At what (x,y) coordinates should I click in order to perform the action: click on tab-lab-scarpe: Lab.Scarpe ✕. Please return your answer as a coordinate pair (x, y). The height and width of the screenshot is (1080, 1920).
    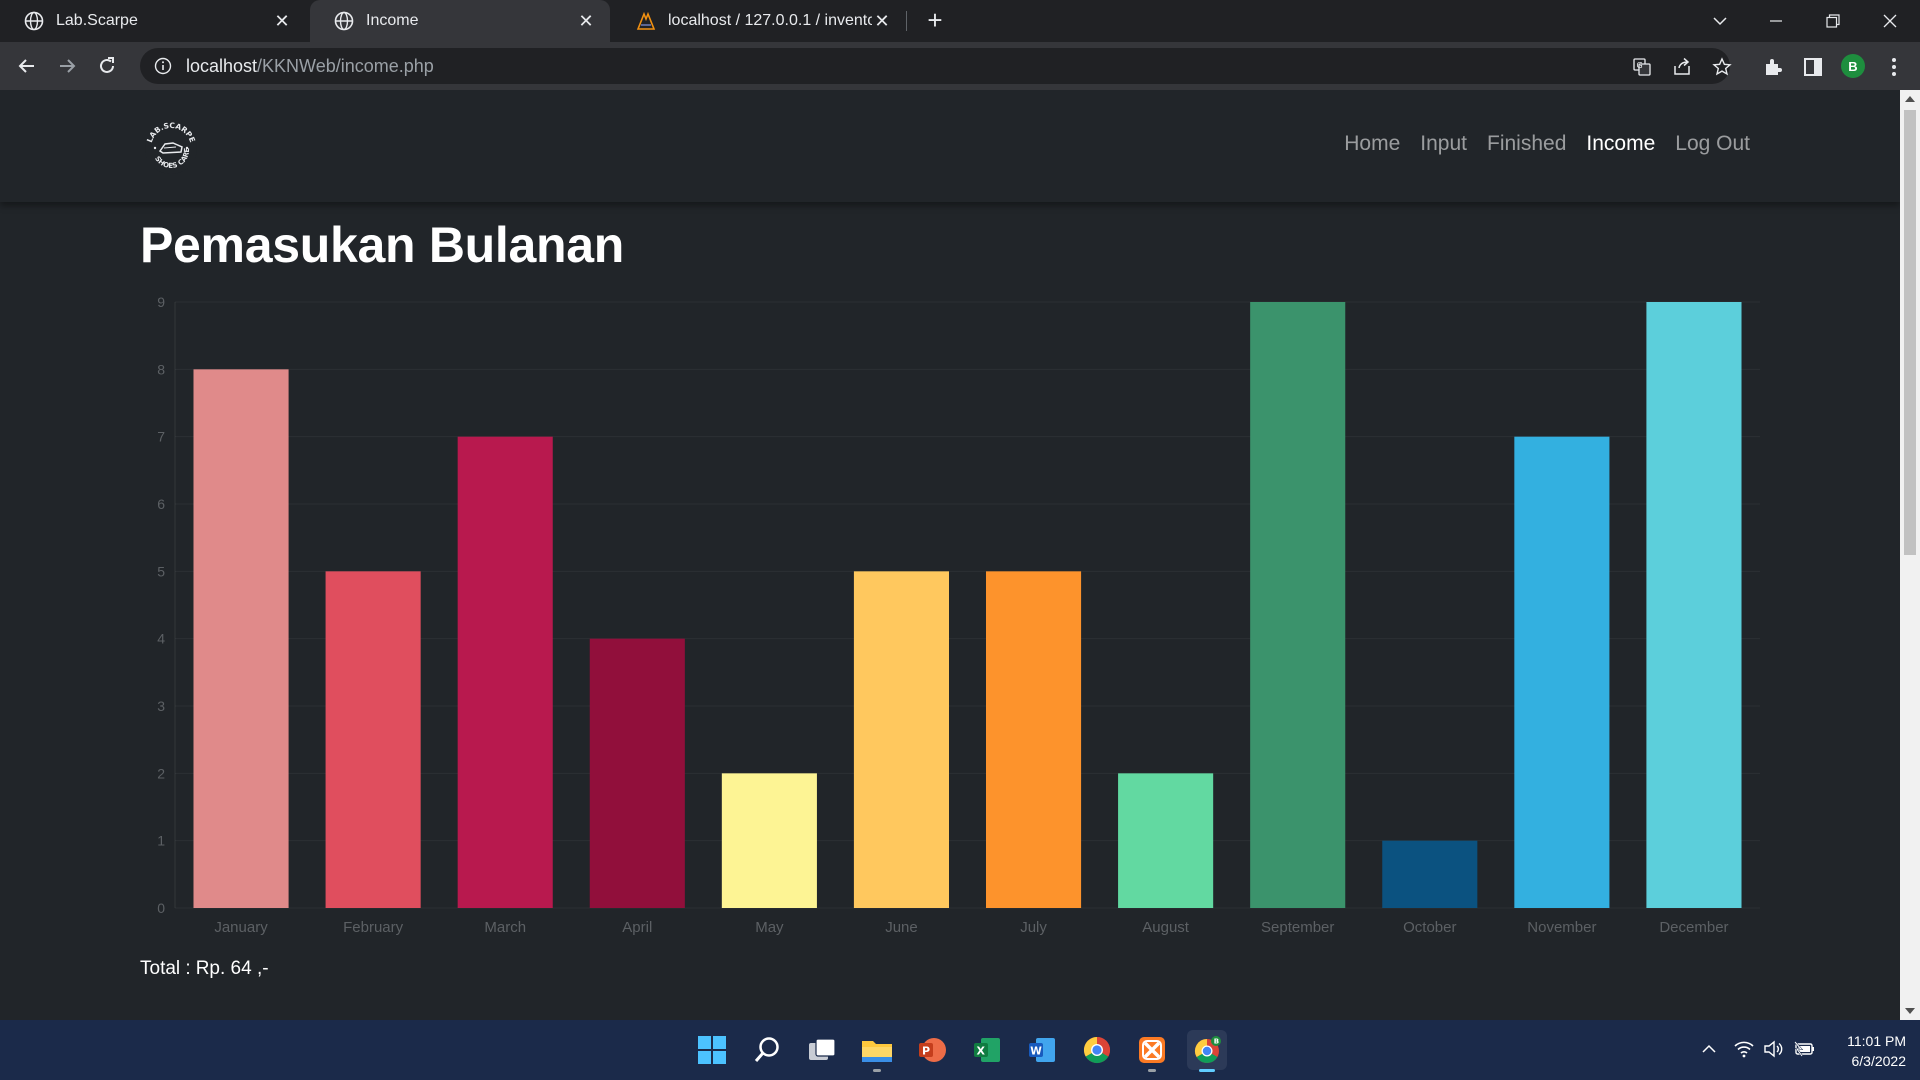
    Looking at the image, I should click on (153, 21).